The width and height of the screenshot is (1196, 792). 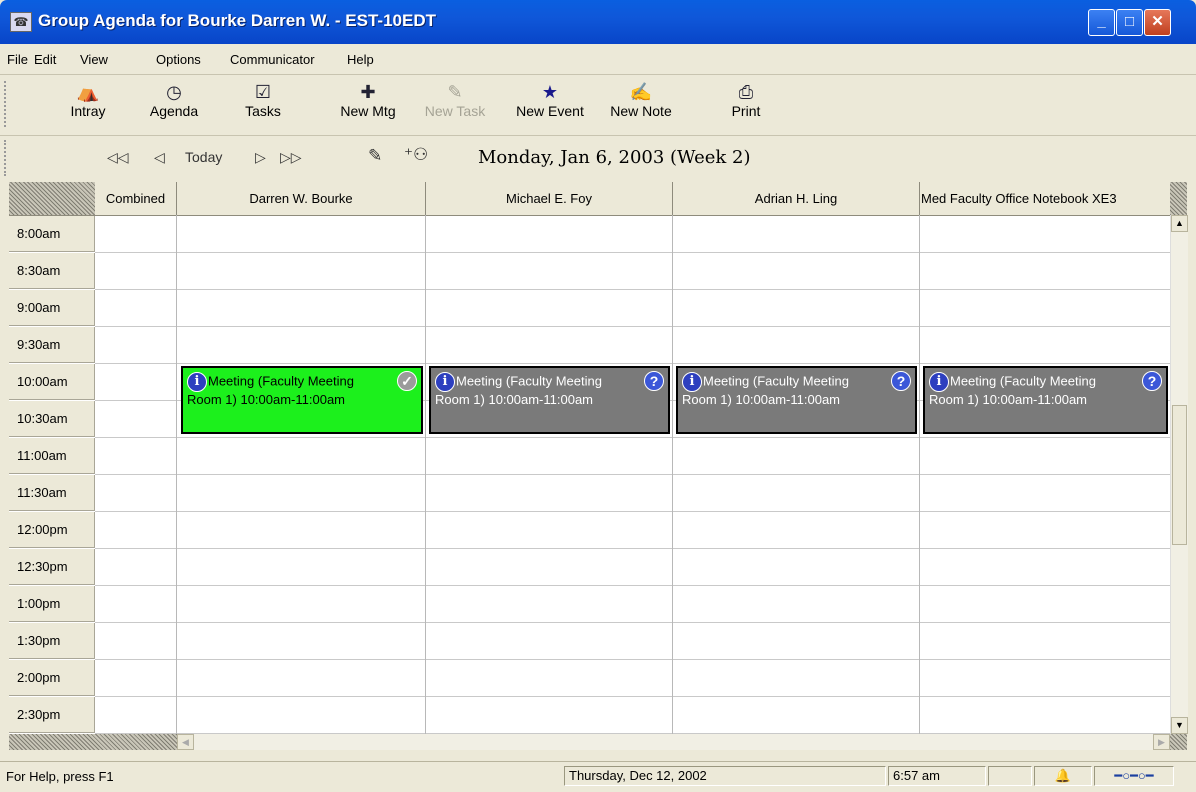 I want to click on time-slot-label: 8:30am, so click(x=52, y=271).